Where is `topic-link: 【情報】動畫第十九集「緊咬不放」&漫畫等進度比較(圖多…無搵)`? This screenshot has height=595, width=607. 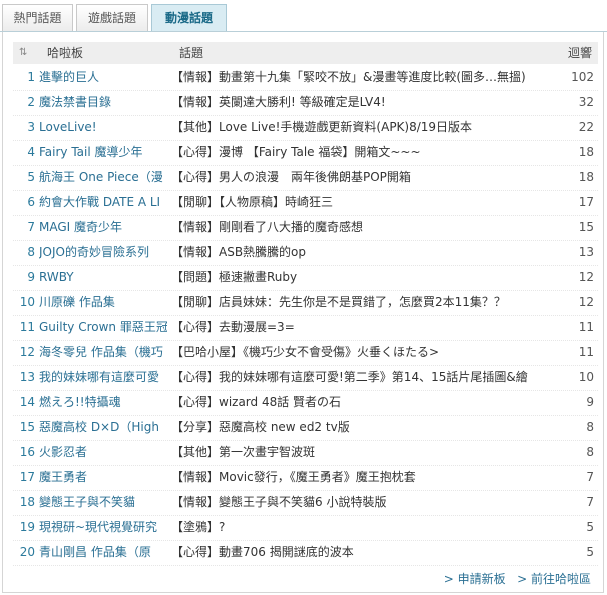 topic-link: 【情報】動畫第十九集「緊咬不放」&漫畫等進度比較(圖多…無搵) is located at coordinates (366, 77).